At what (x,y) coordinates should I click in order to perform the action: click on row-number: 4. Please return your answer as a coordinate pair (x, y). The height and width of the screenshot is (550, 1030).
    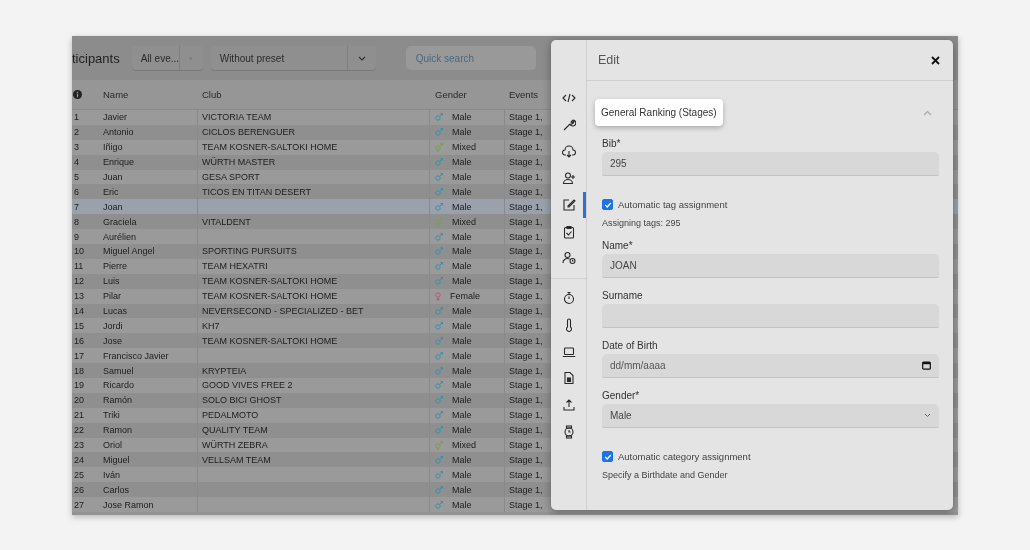
    Looking at the image, I should click on (76, 162).